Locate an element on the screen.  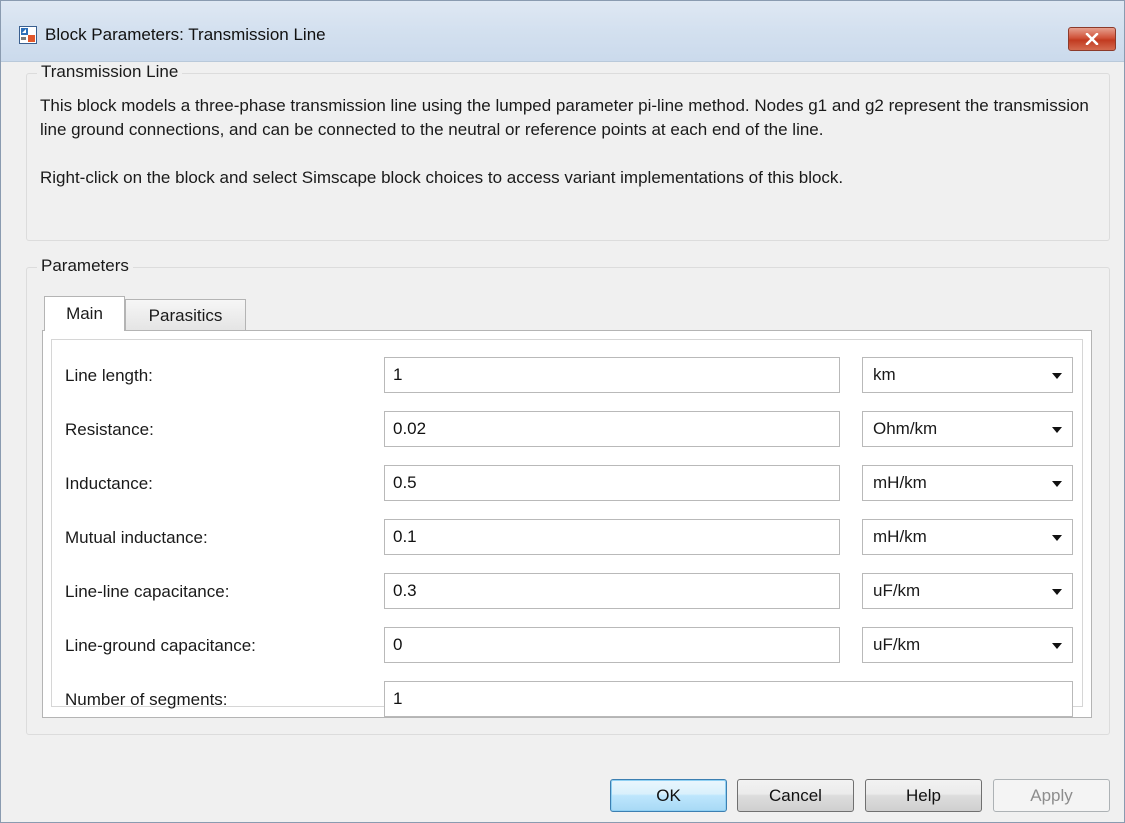
inductance-label: Inductance: is located at coordinates (109, 483).